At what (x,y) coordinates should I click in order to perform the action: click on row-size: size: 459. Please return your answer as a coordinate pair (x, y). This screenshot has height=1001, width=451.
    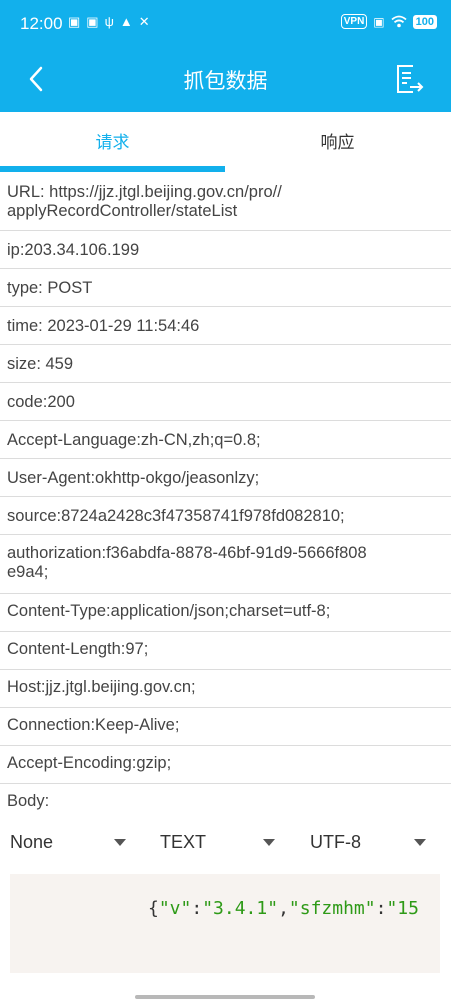
    Looking at the image, I should click on (225, 364).